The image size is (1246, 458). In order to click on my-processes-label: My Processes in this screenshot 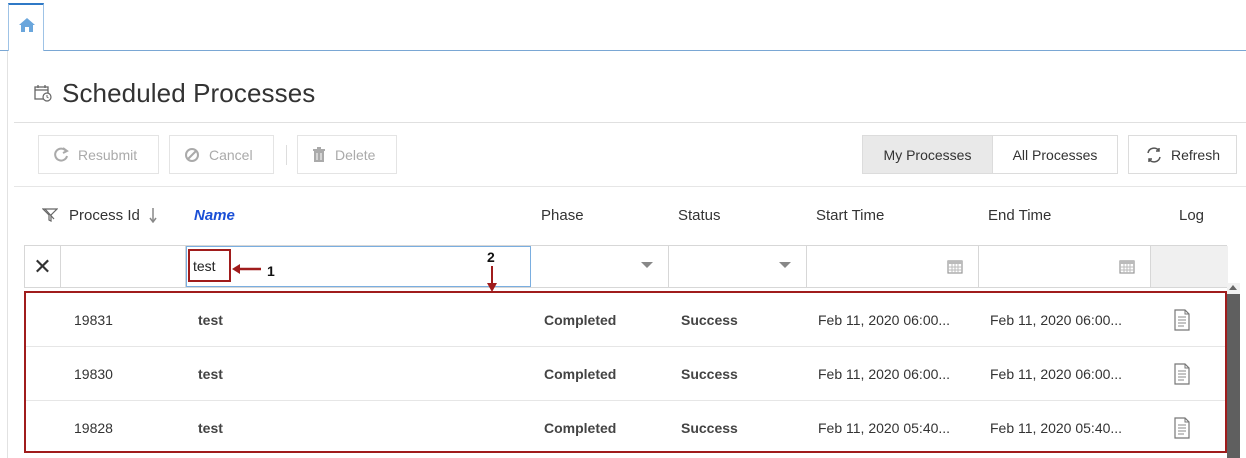, I will do `click(927, 154)`.